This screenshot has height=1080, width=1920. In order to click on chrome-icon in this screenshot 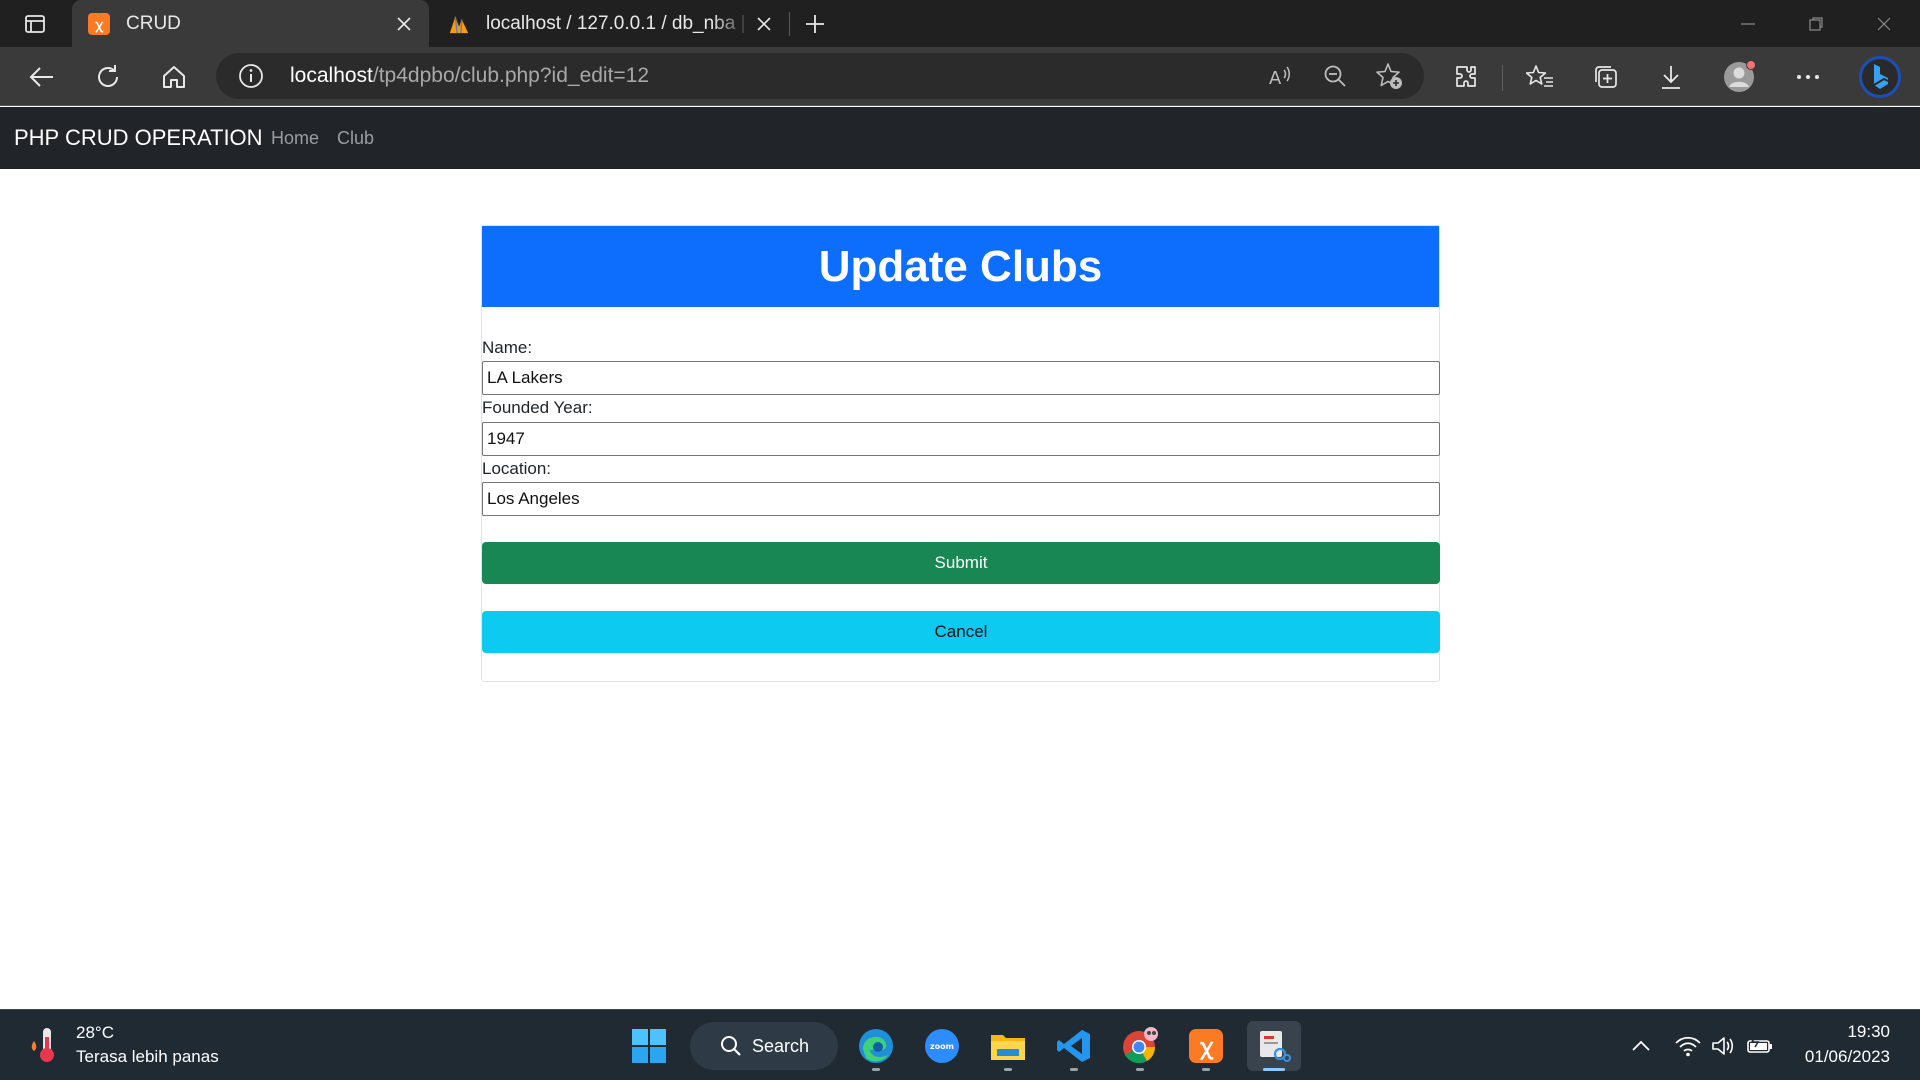, I will do `click(1140, 1046)`.